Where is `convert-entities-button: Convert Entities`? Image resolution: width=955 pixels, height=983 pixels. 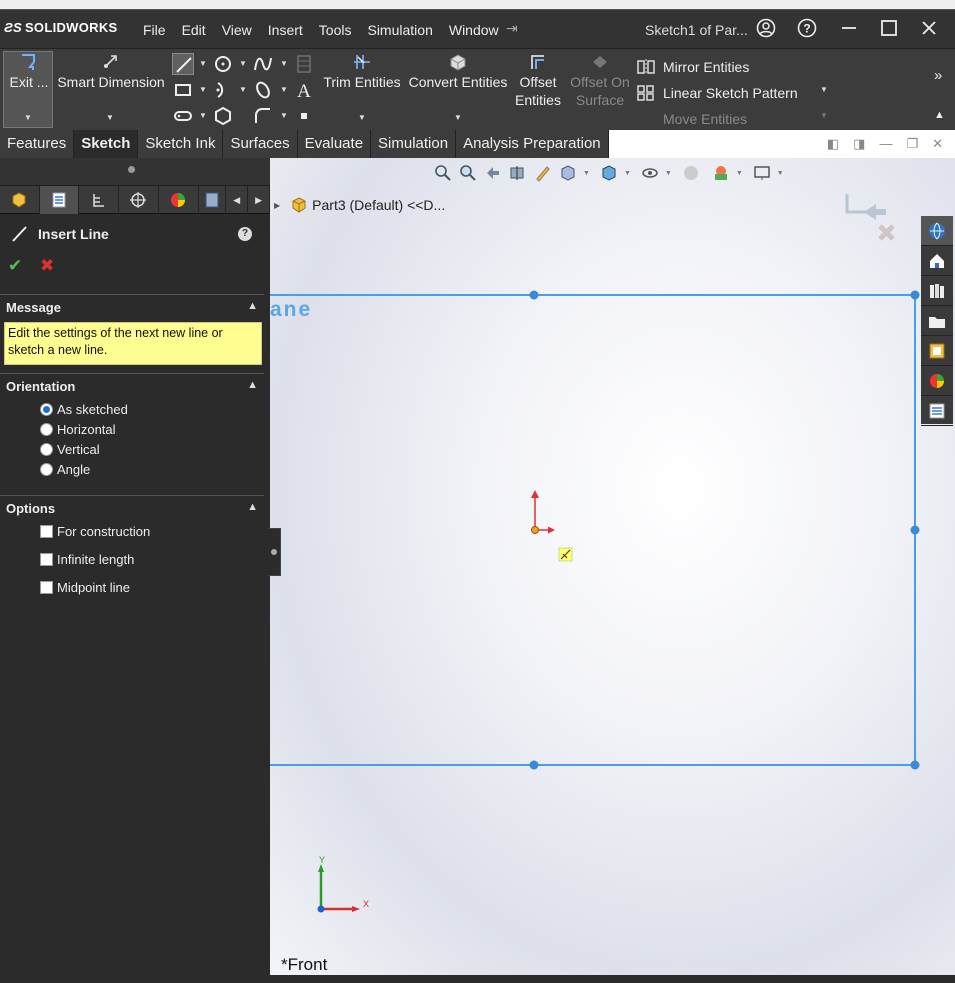
convert-entities-button: Convert Entities is located at coordinates (458, 72).